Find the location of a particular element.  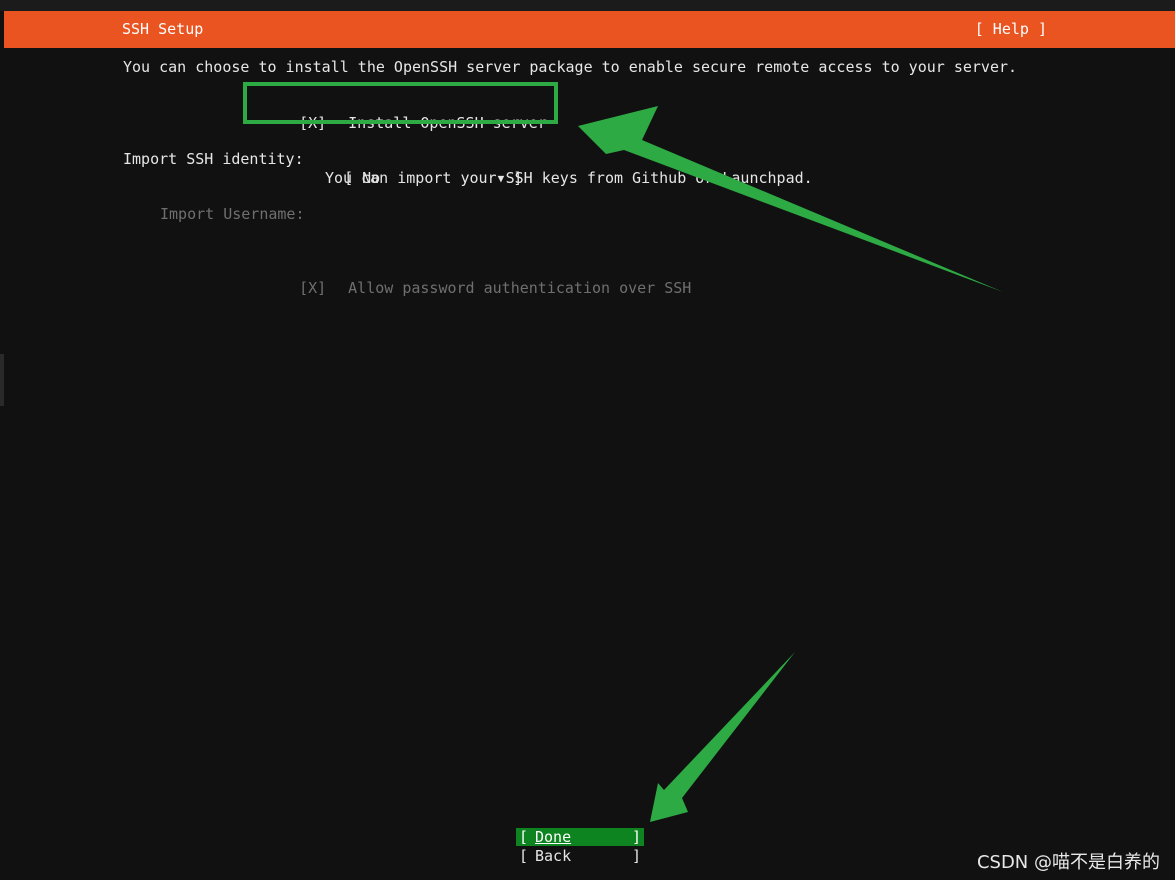

window-frame-top is located at coordinates (587, 5).